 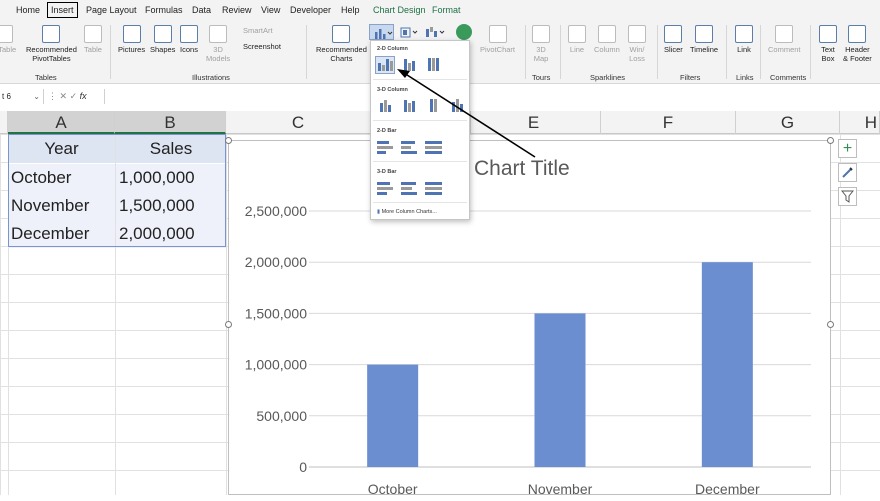 What do you see at coordinates (262, 46) in the screenshot?
I see `screenshot-button: Screenshot` at bounding box center [262, 46].